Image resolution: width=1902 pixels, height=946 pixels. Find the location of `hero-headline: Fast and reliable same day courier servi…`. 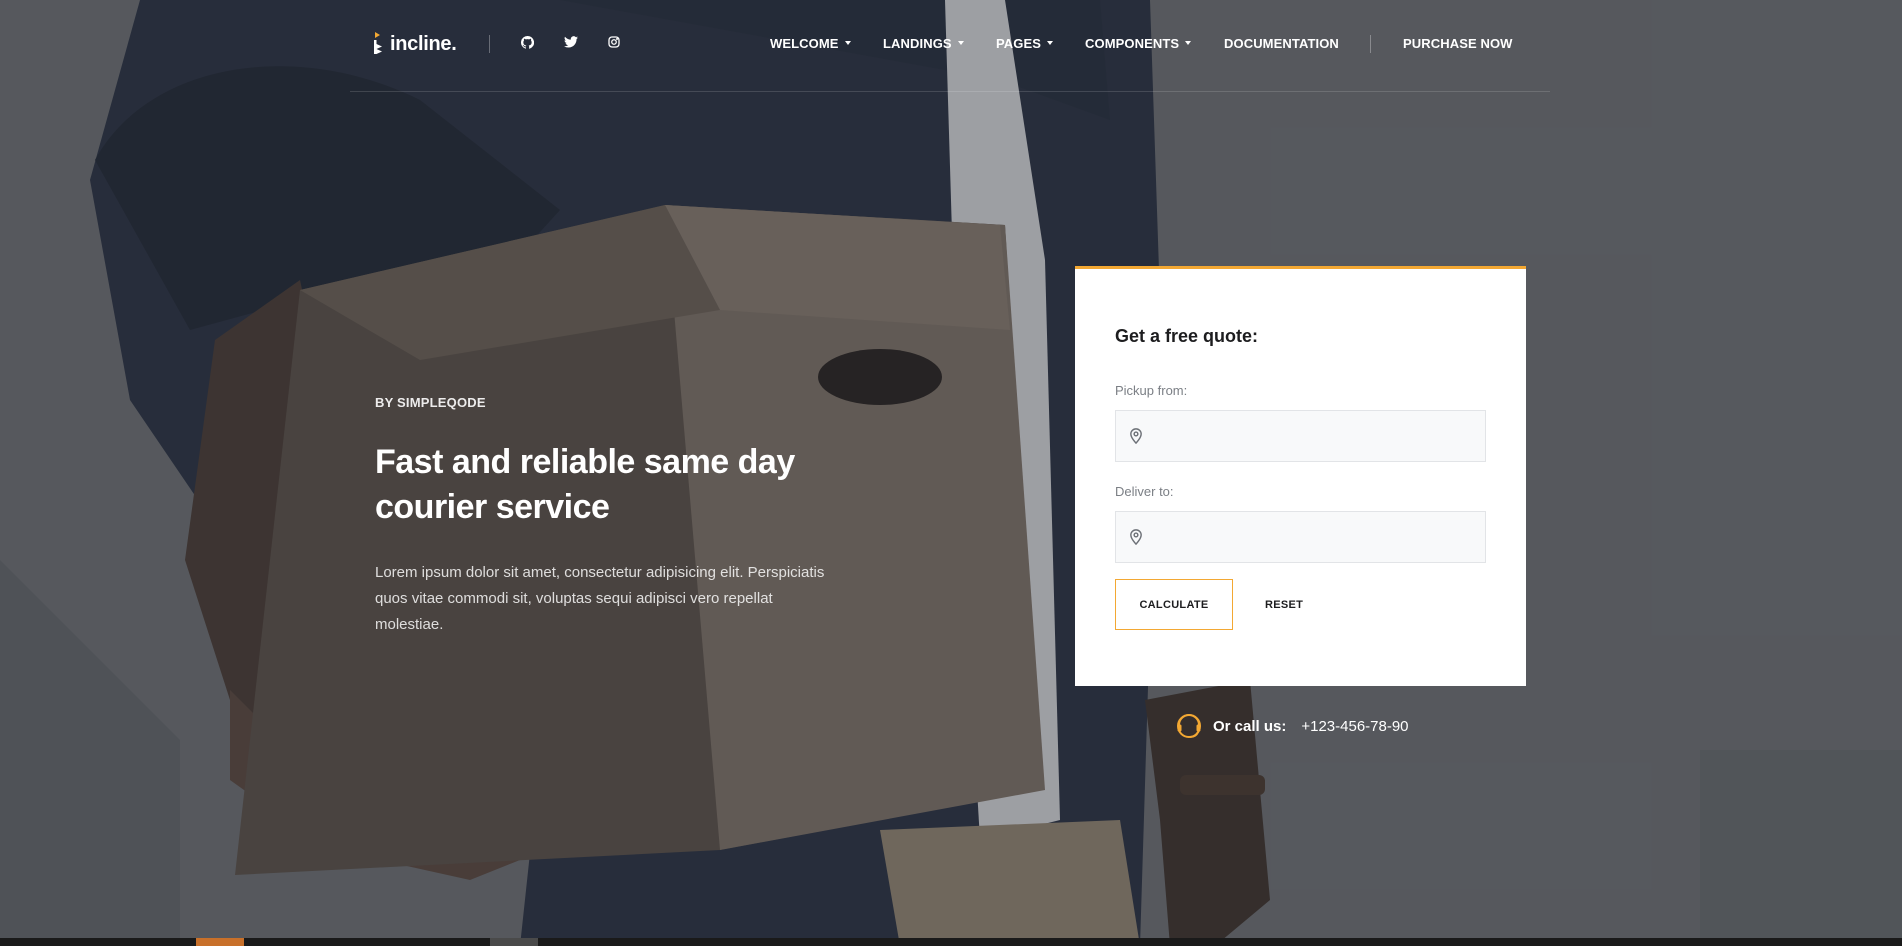

hero-headline: Fast and reliable same day courier servi… is located at coordinates (625, 485).